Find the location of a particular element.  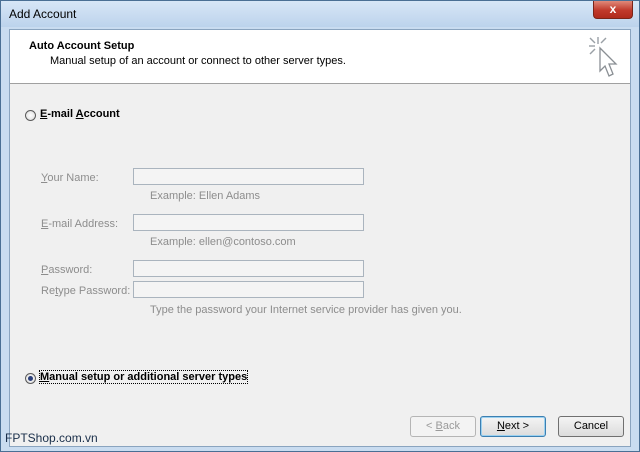

retype-password-label: Retype Password: is located at coordinates (86, 291).